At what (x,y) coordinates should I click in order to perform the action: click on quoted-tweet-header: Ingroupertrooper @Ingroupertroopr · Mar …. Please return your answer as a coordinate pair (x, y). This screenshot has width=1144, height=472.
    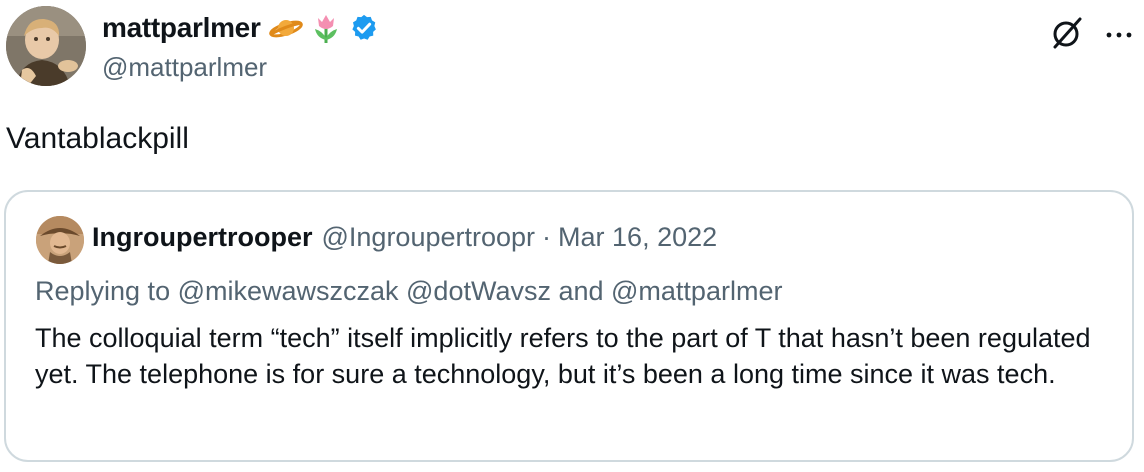
    Looking at the image, I should click on (404, 237).